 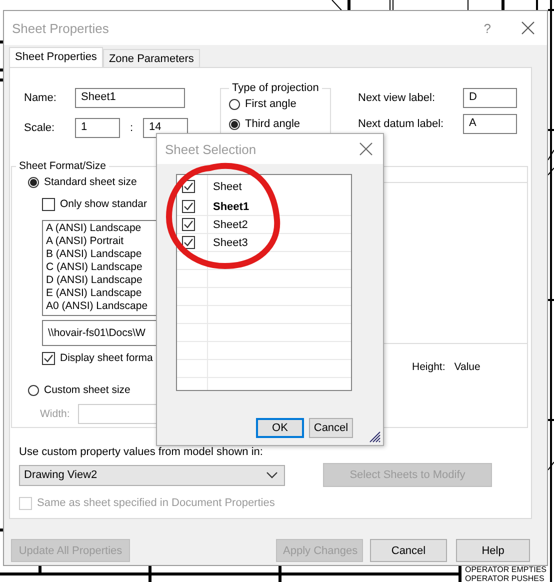 What do you see at coordinates (272, 124) in the screenshot?
I see `radio-label: Third angle` at bounding box center [272, 124].